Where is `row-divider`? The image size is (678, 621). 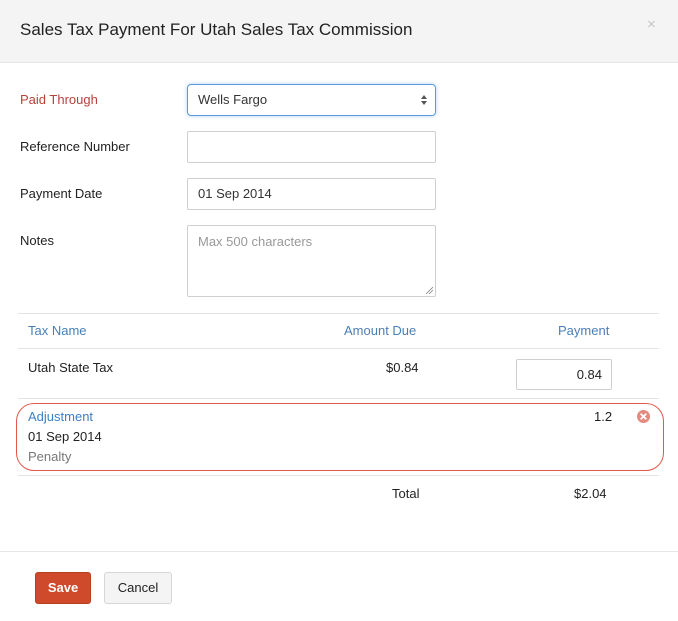
row-divider is located at coordinates (338, 398).